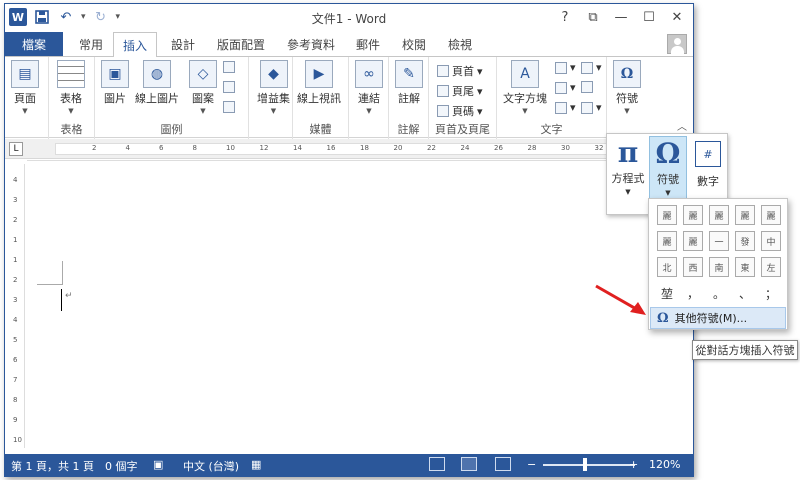 The height and width of the screenshot is (480, 800). What do you see at coordinates (241, 44) in the screenshot?
I see `tab-layout: 版面配置` at bounding box center [241, 44].